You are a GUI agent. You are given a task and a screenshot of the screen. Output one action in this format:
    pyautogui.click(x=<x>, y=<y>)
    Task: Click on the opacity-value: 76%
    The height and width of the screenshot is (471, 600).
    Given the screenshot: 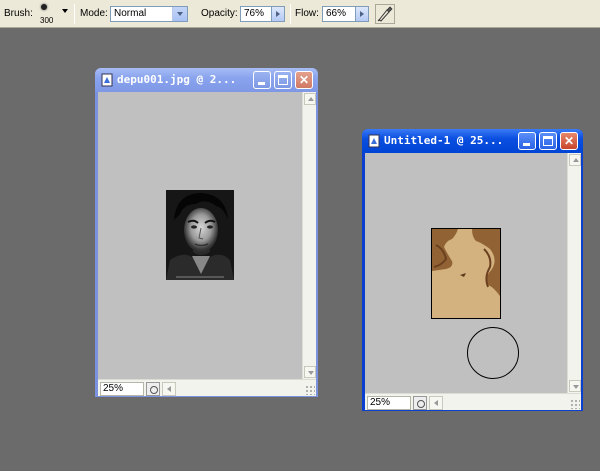 What is the action you would take?
    pyautogui.click(x=254, y=13)
    